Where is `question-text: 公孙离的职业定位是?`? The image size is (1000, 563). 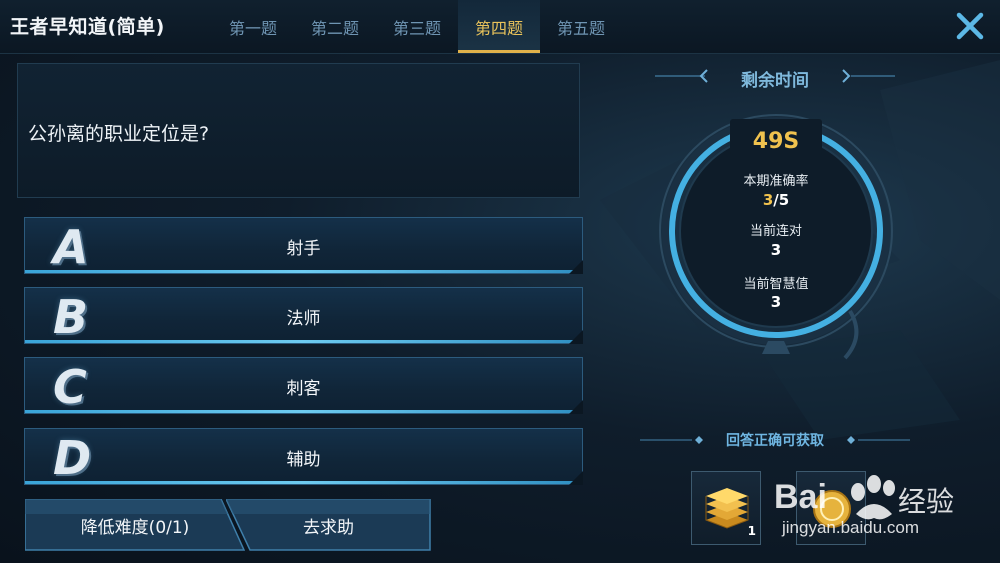 question-text: 公孙离的职业定位是? is located at coordinates (119, 134).